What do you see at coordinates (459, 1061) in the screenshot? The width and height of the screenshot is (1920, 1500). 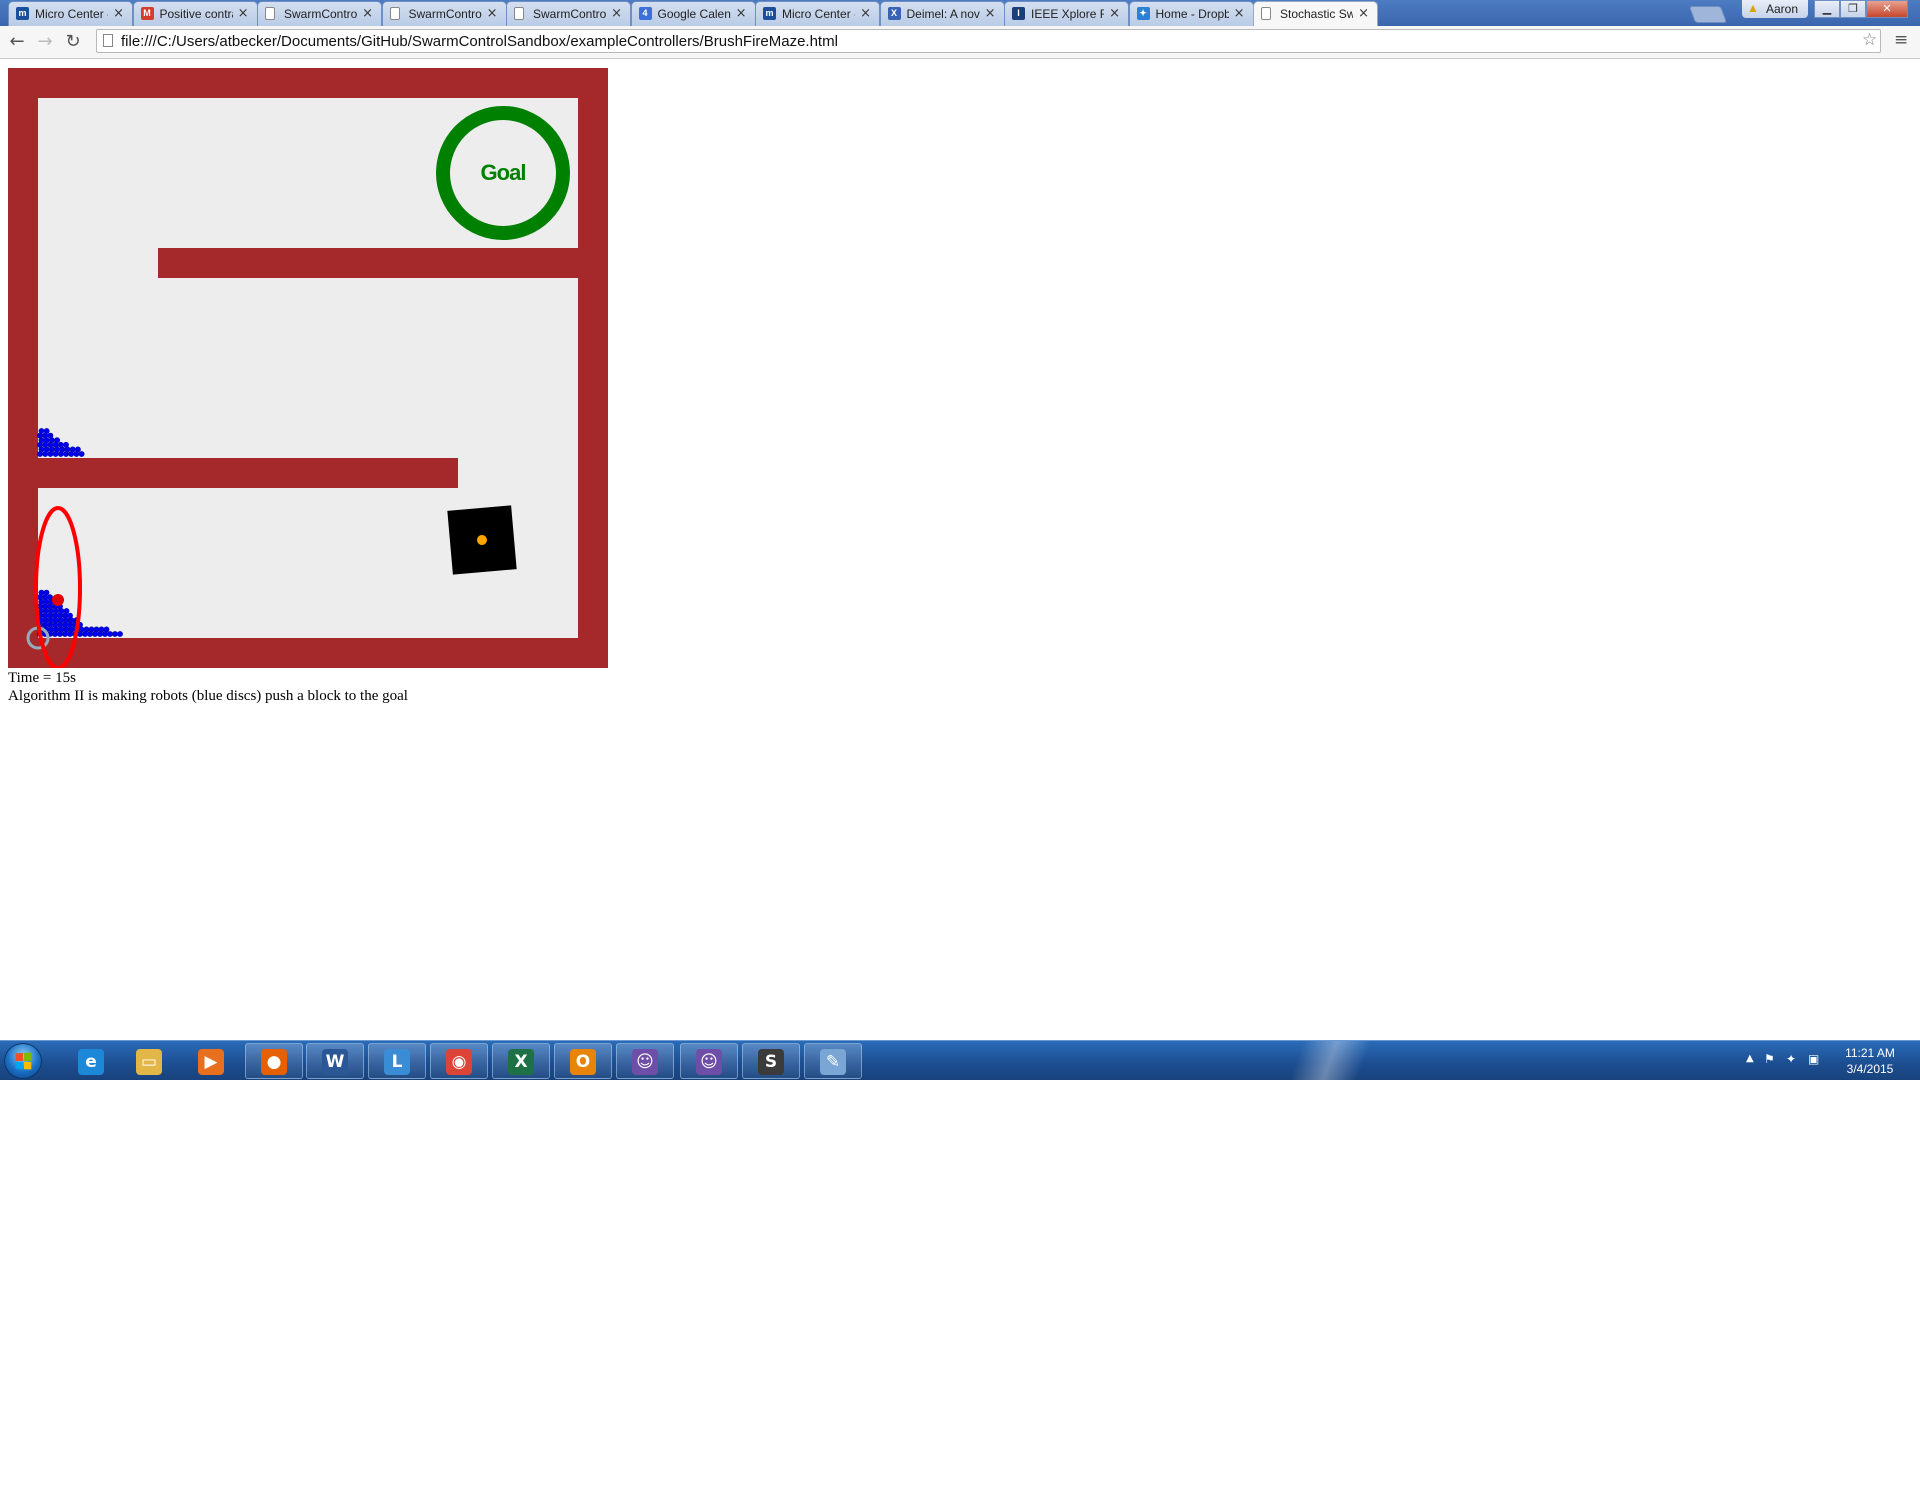 I see `taskbar-button: ◉` at bounding box center [459, 1061].